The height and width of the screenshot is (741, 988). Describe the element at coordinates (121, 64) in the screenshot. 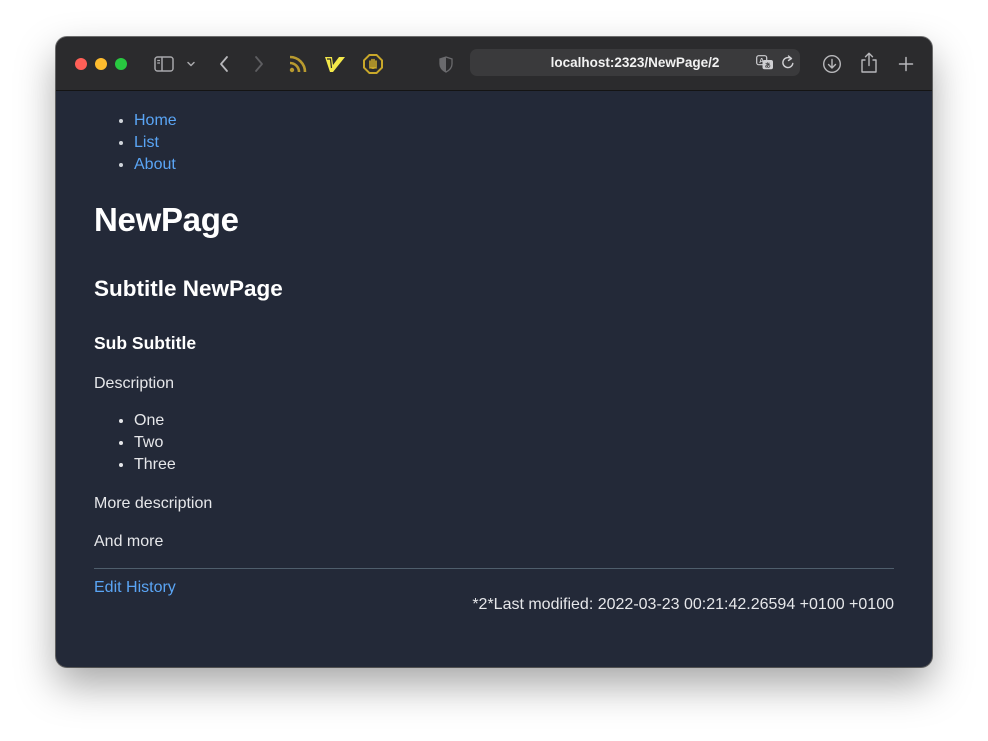

I see `zoom-window-button` at that location.